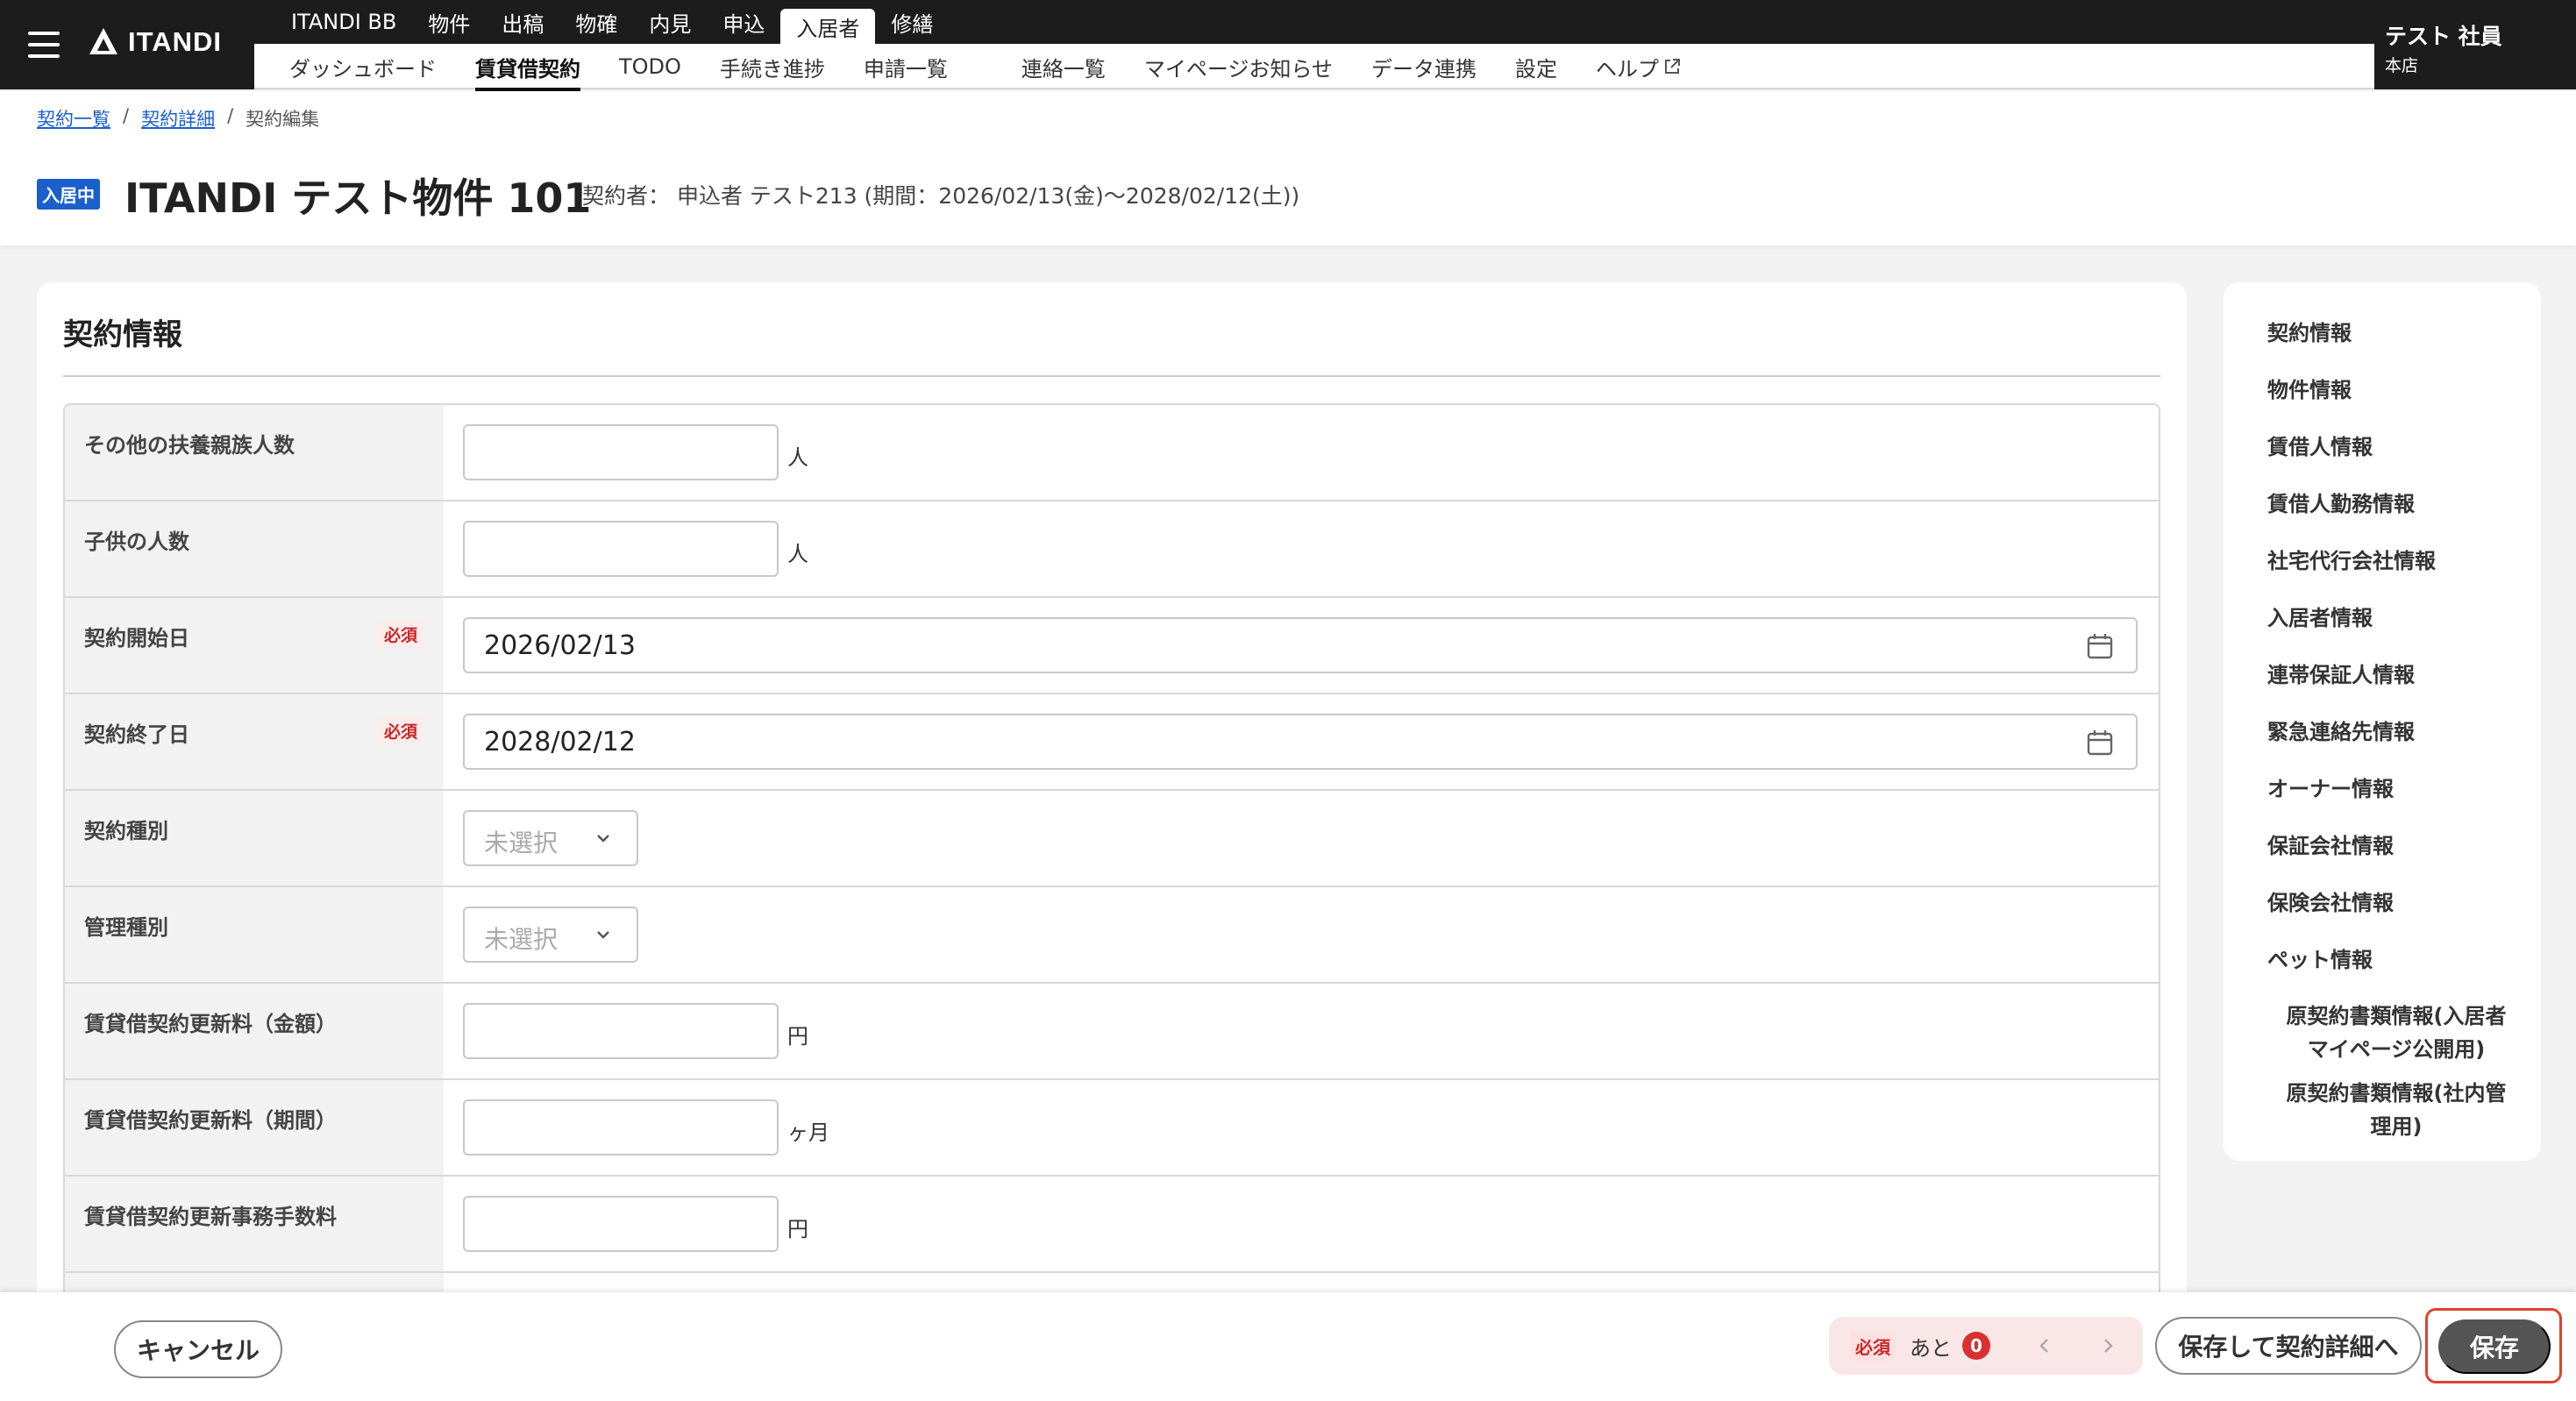  What do you see at coordinates (1986, 1346) in the screenshot?
I see `required-field-navigator: 必須 あと 0` at bounding box center [1986, 1346].